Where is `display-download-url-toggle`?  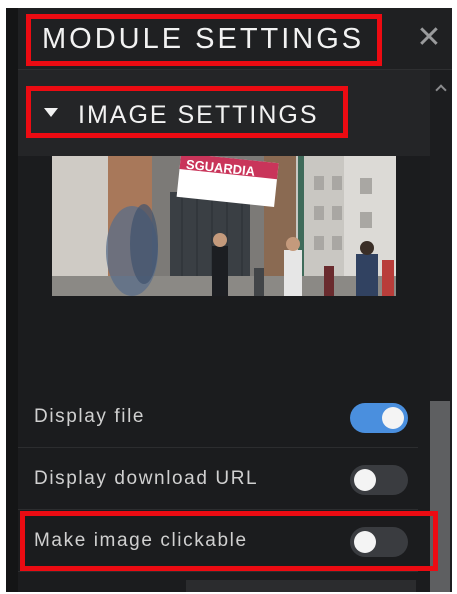 display-download-url-toggle is located at coordinates (379, 480).